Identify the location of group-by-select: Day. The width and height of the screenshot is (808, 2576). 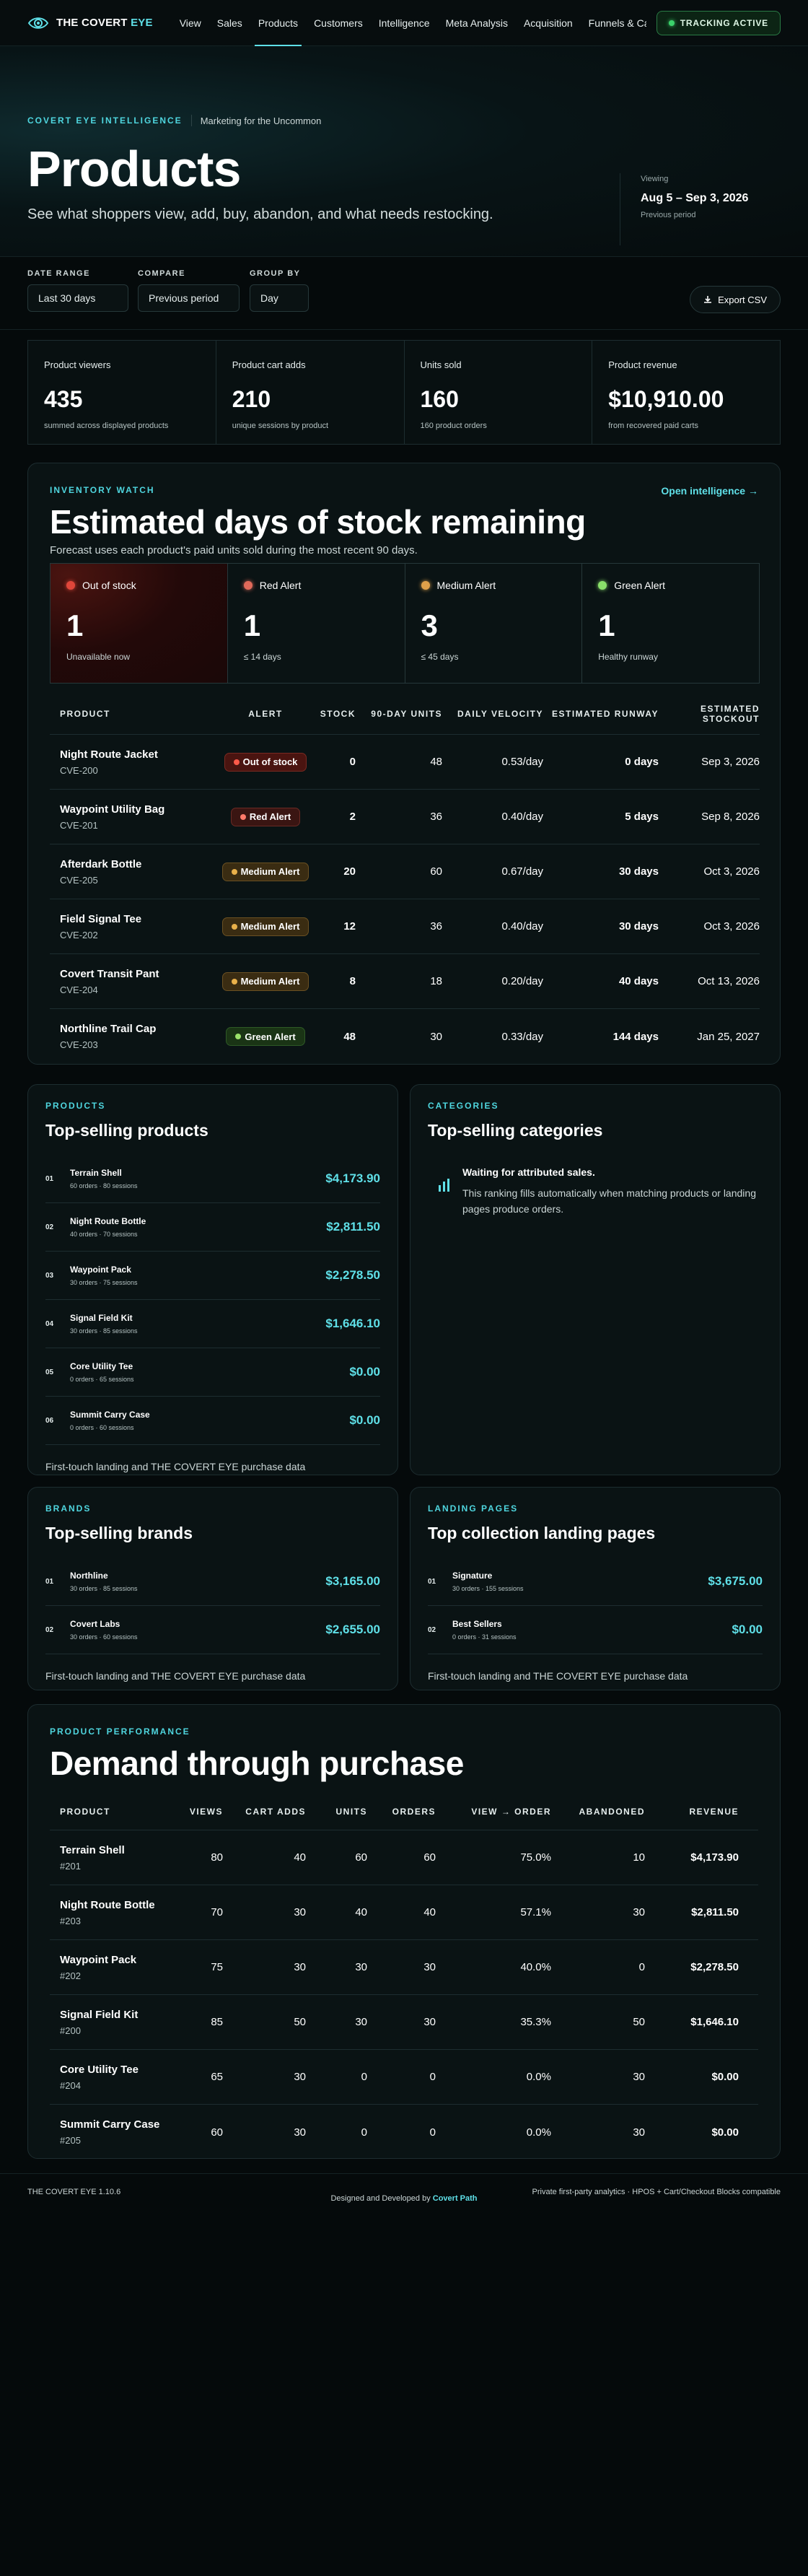
(279, 298).